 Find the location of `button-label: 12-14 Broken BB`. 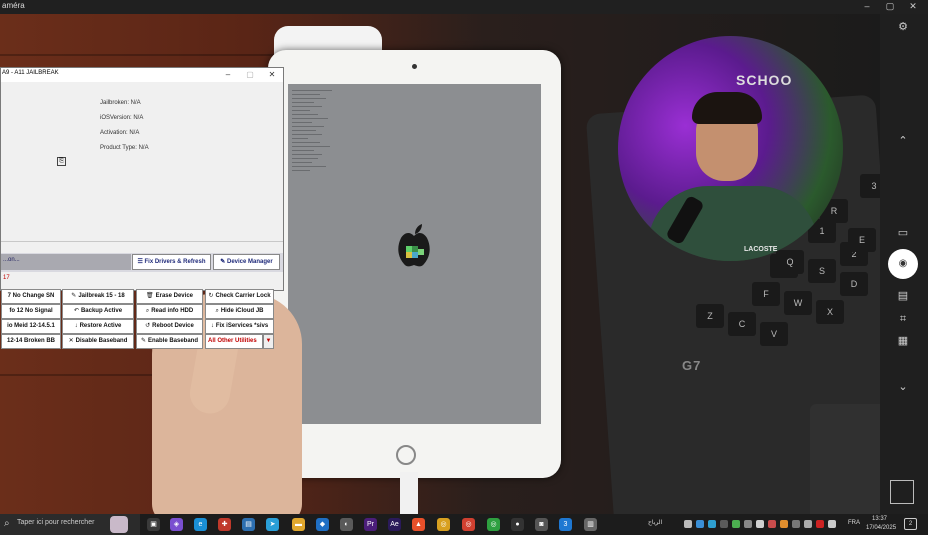

button-label: 12-14 Broken BB is located at coordinates (31, 341).